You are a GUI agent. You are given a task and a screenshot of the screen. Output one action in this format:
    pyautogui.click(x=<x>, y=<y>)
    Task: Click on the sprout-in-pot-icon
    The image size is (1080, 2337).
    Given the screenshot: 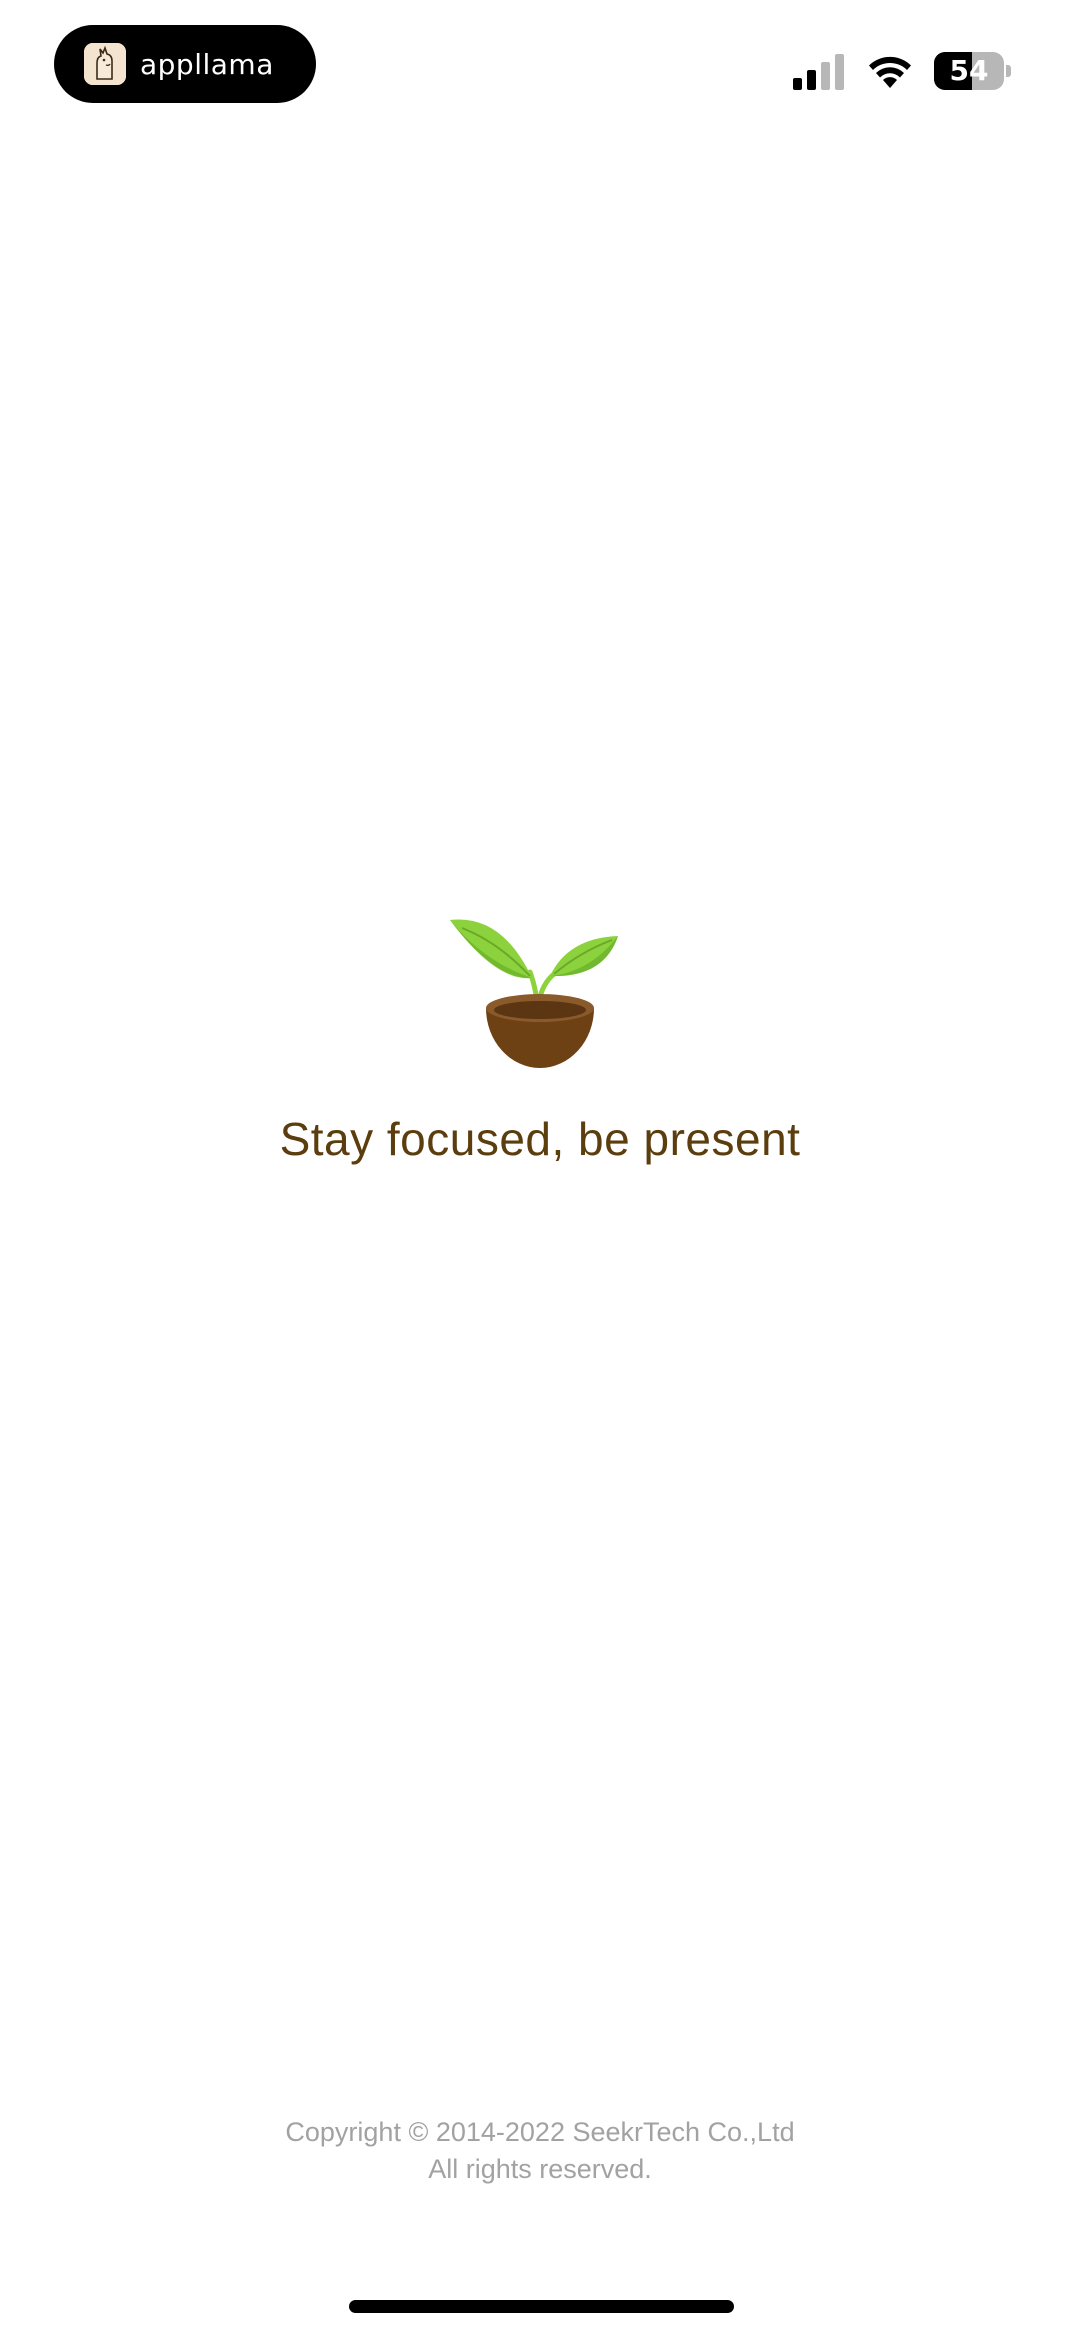 What is the action you would take?
    pyautogui.click(x=534, y=993)
    